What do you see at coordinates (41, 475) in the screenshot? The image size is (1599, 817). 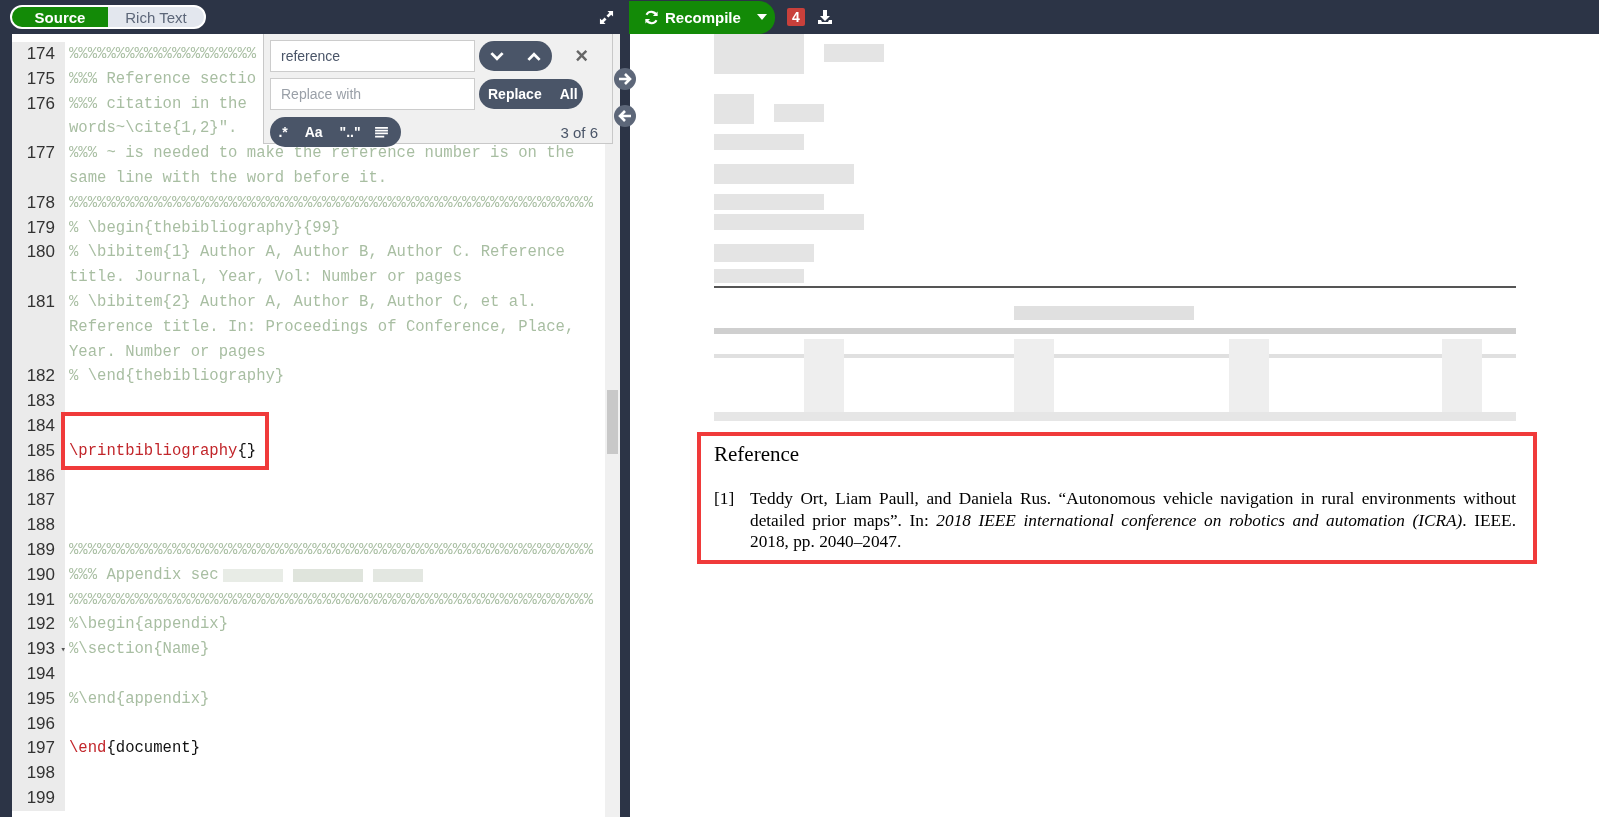 I see `line-number: 186` at bounding box center [41, 475].